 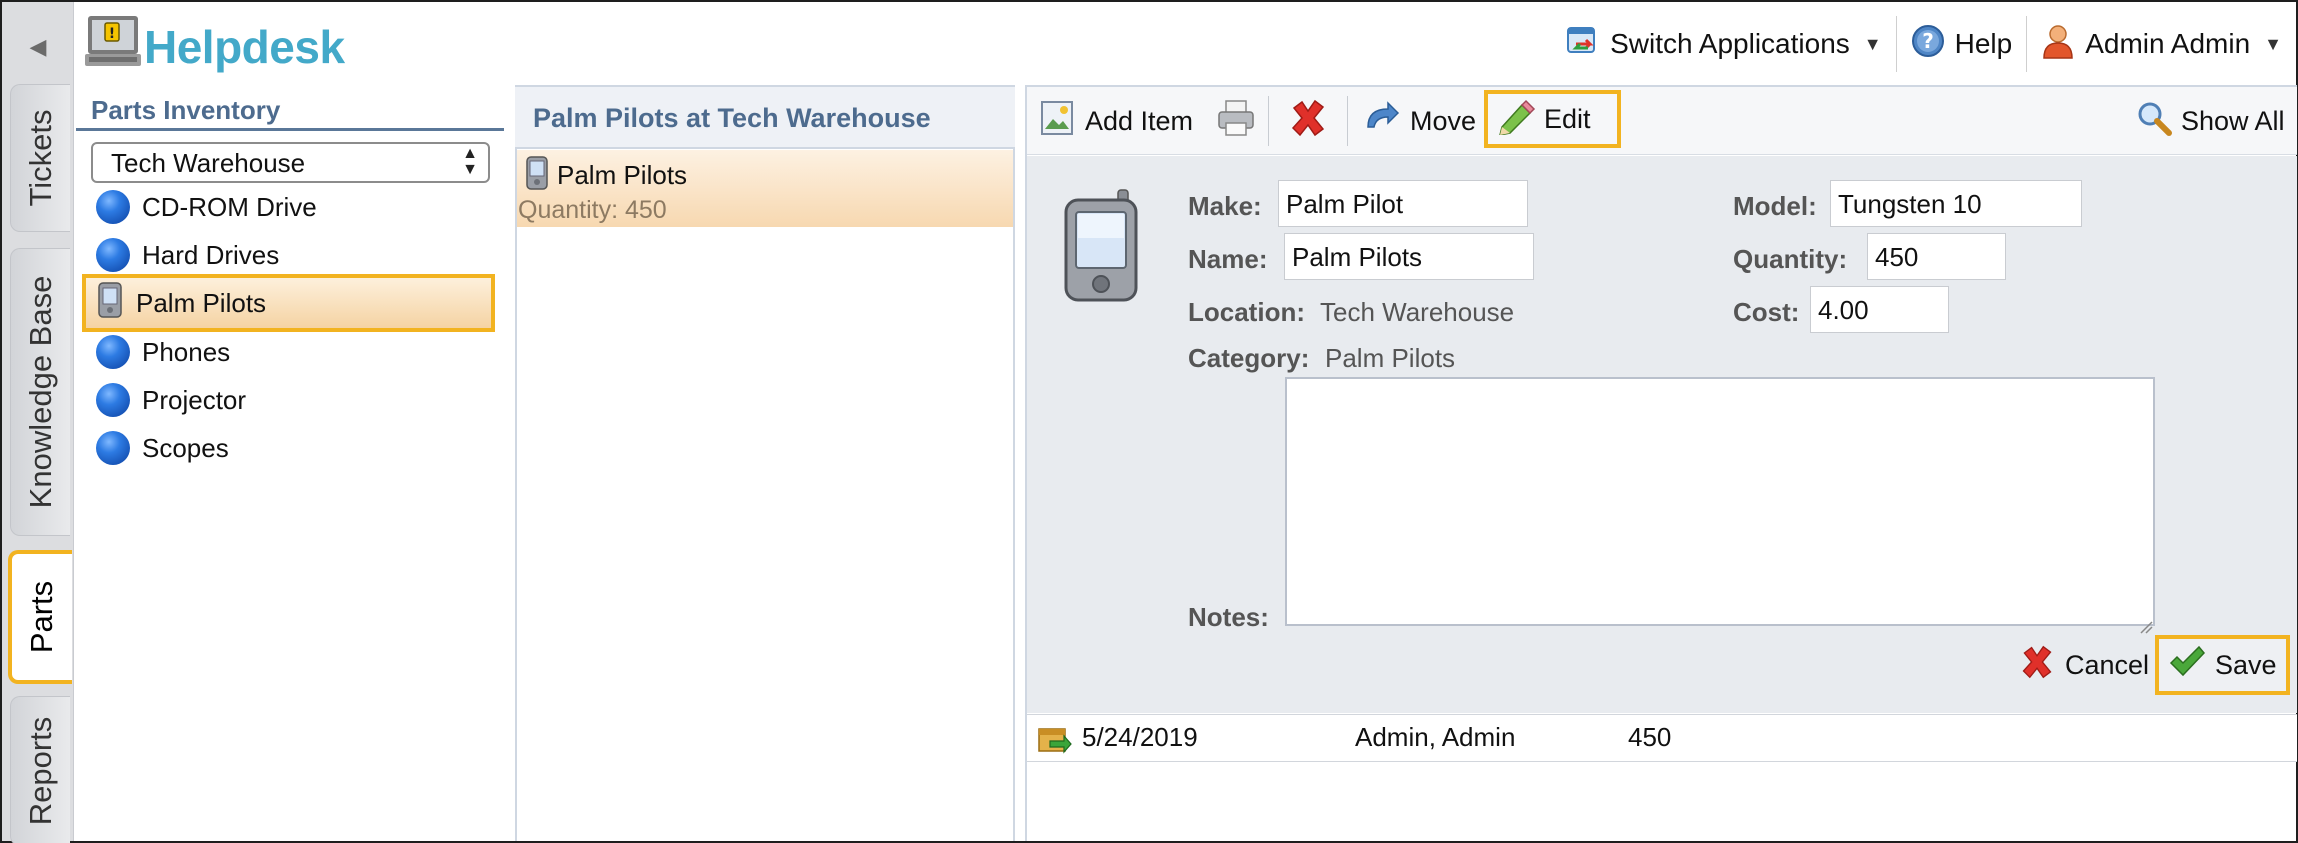 What do you see at coordinates (1879, 309) in the screenshot?
I see `cost-field: 4.00` at bounding box center [1879, 309].